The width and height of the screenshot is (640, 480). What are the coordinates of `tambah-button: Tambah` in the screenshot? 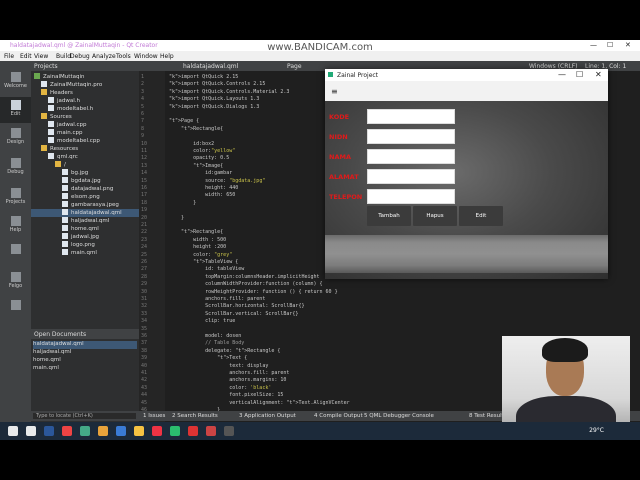 It's located at (389, 216).